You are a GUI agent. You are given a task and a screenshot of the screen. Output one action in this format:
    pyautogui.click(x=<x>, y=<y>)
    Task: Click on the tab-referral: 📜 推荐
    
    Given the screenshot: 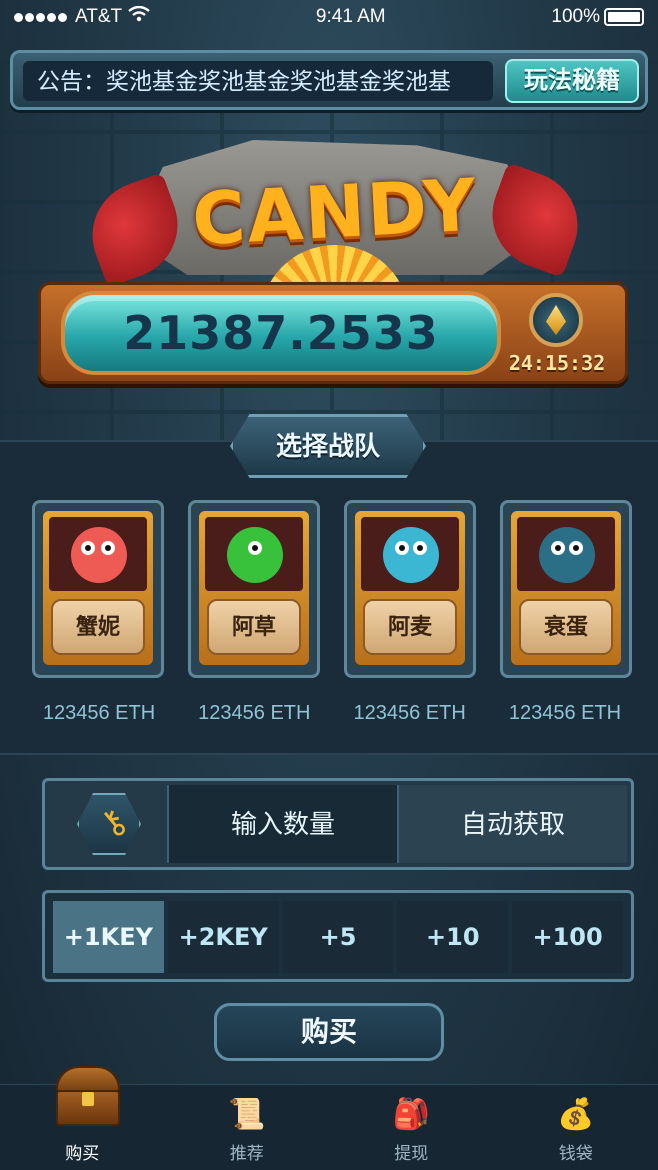 What is the action you would take?
    pyautogui.click(x=247, y=1127)
    